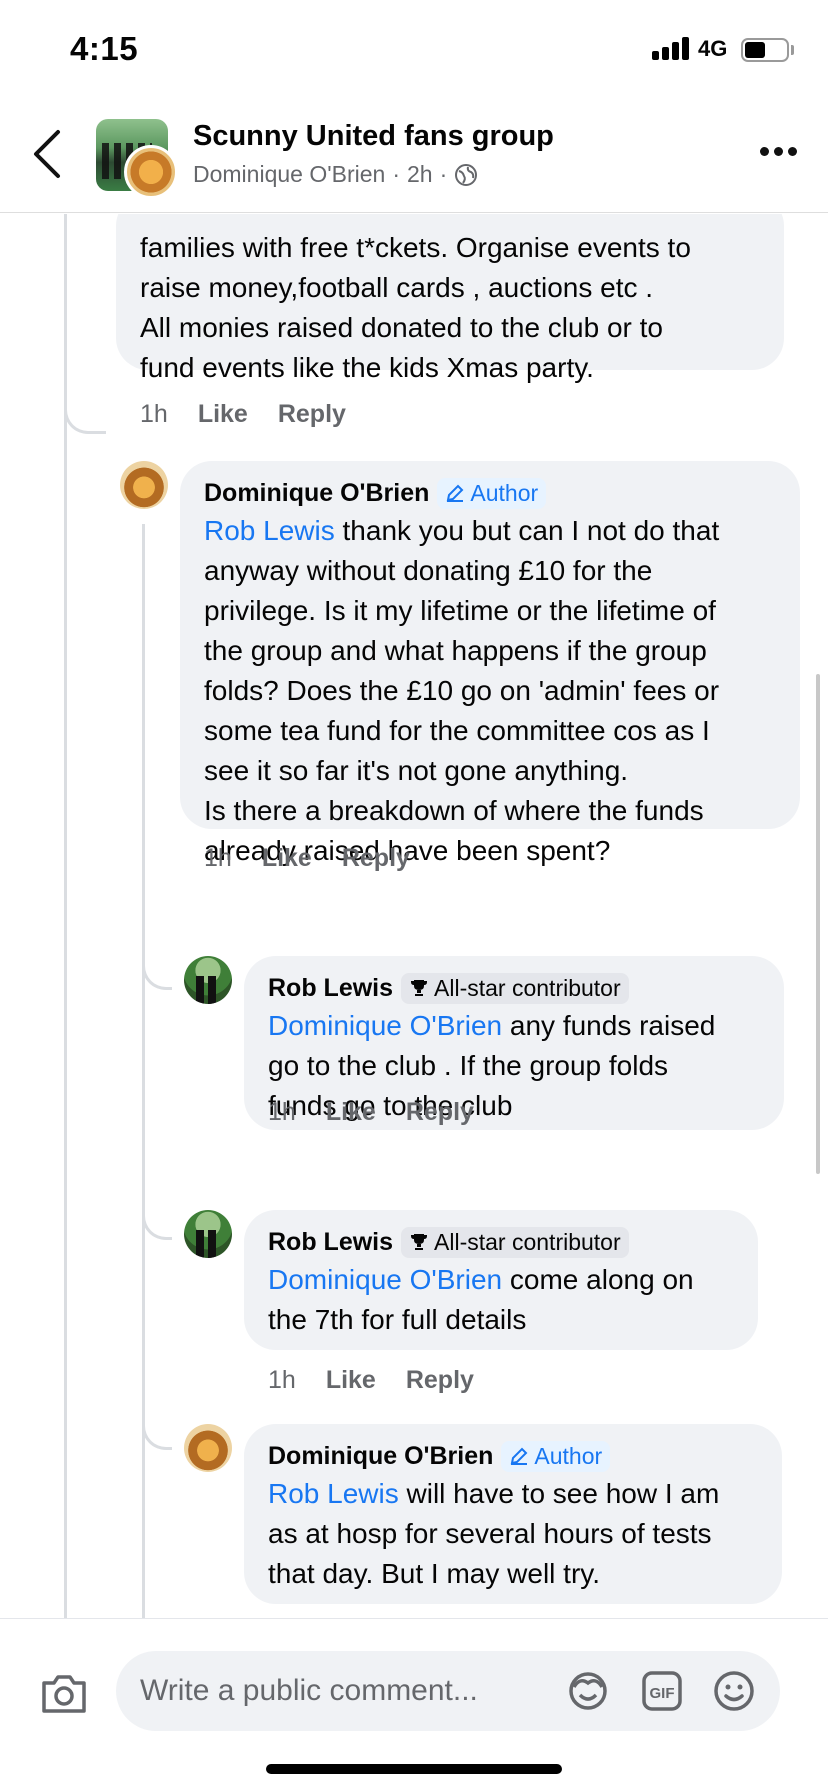  What do you see at coordinates (289, 174) in the screenshot?
I see `poster-name: Dominique O'Brien` at bounding box center [289, 174].